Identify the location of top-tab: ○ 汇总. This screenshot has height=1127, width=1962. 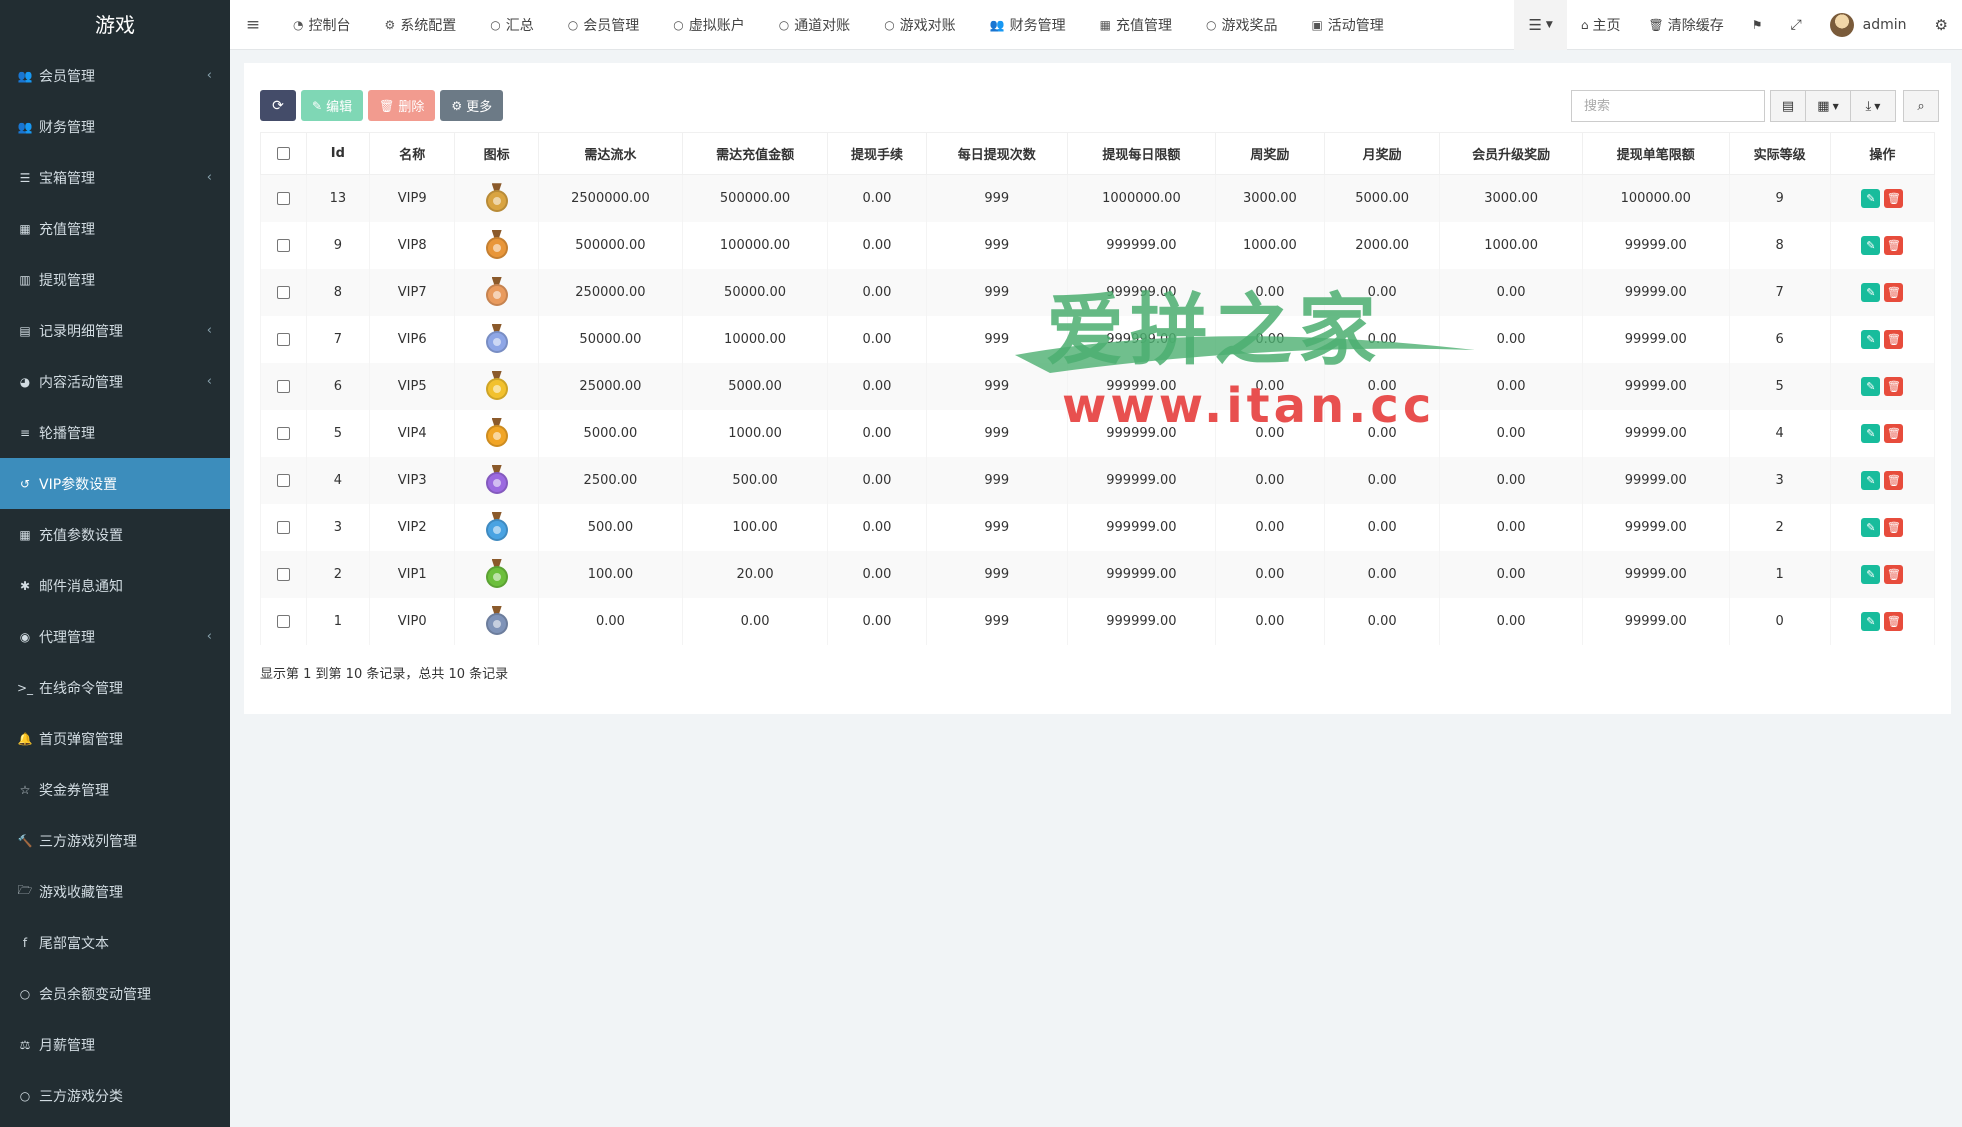
(511, 25).